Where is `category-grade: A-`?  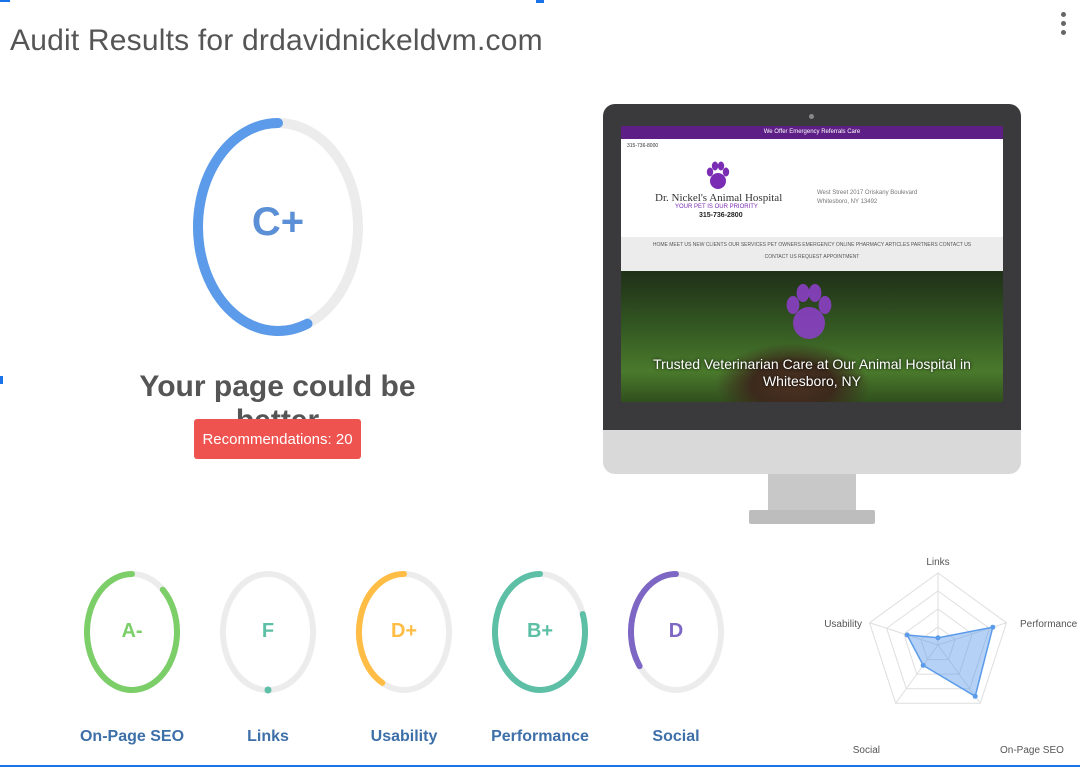
category-grade: A- is located at coordinates (132, 631).